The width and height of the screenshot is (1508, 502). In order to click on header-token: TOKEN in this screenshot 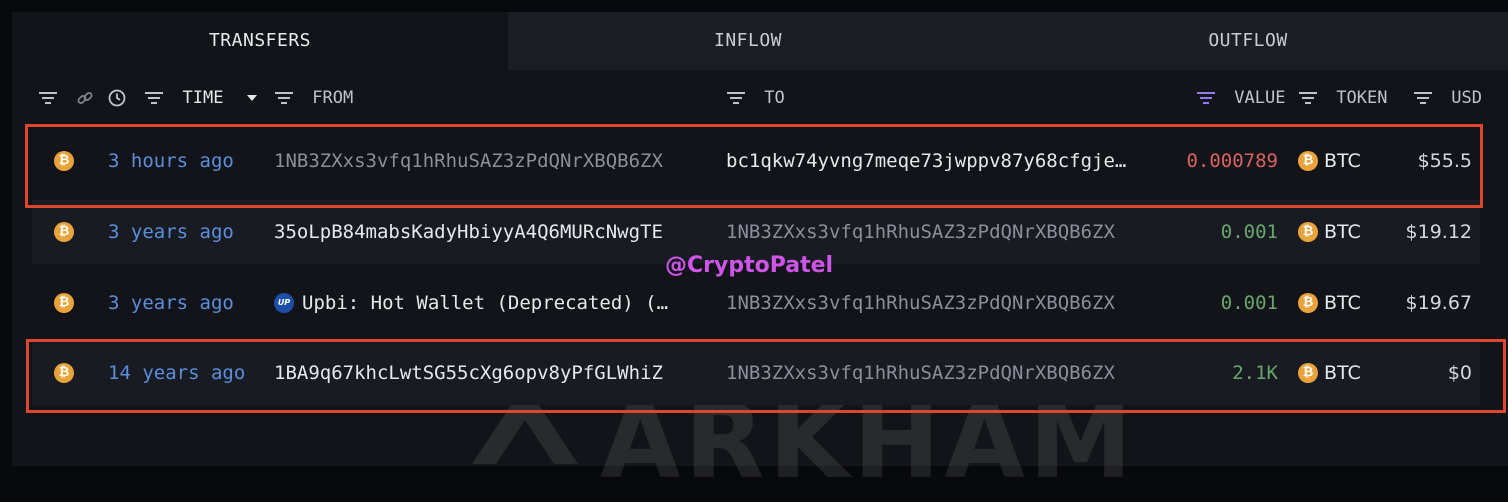, I will do `click(1342, 98)`.